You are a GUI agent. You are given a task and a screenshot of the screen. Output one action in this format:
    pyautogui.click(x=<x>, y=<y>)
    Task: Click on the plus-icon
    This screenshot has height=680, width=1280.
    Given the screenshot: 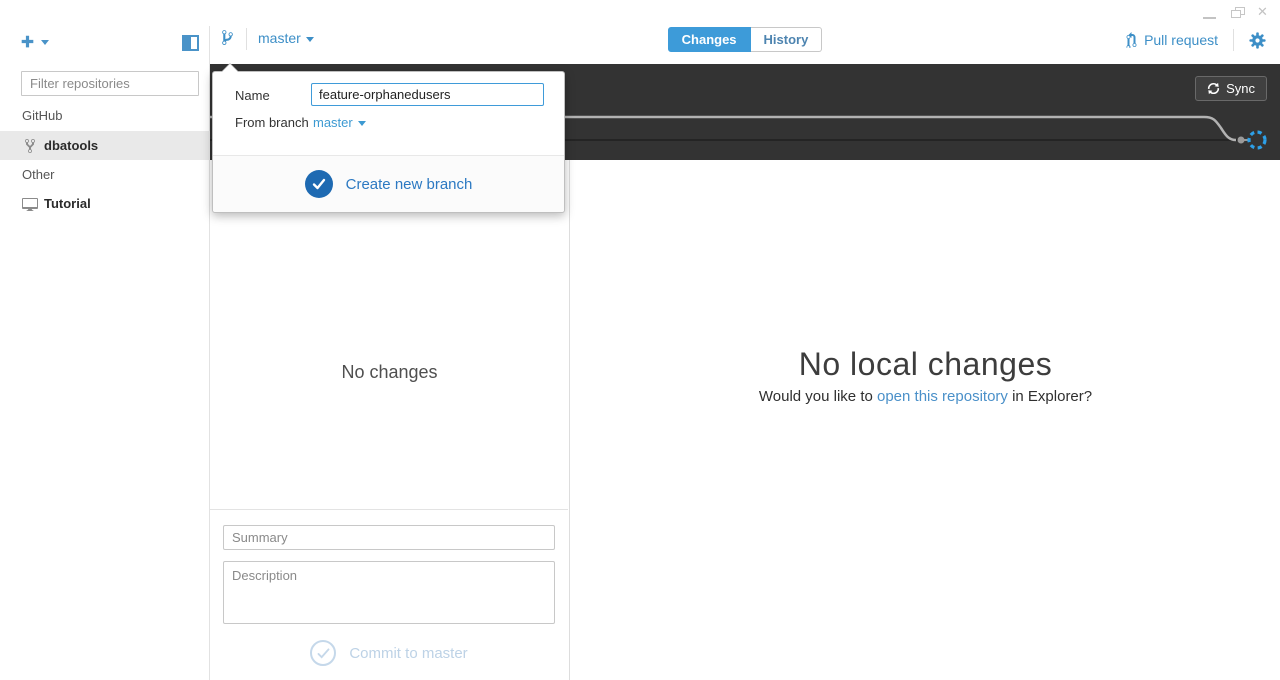 What is the action you would take?
    pyautogui.click(x=27, y=41)
    